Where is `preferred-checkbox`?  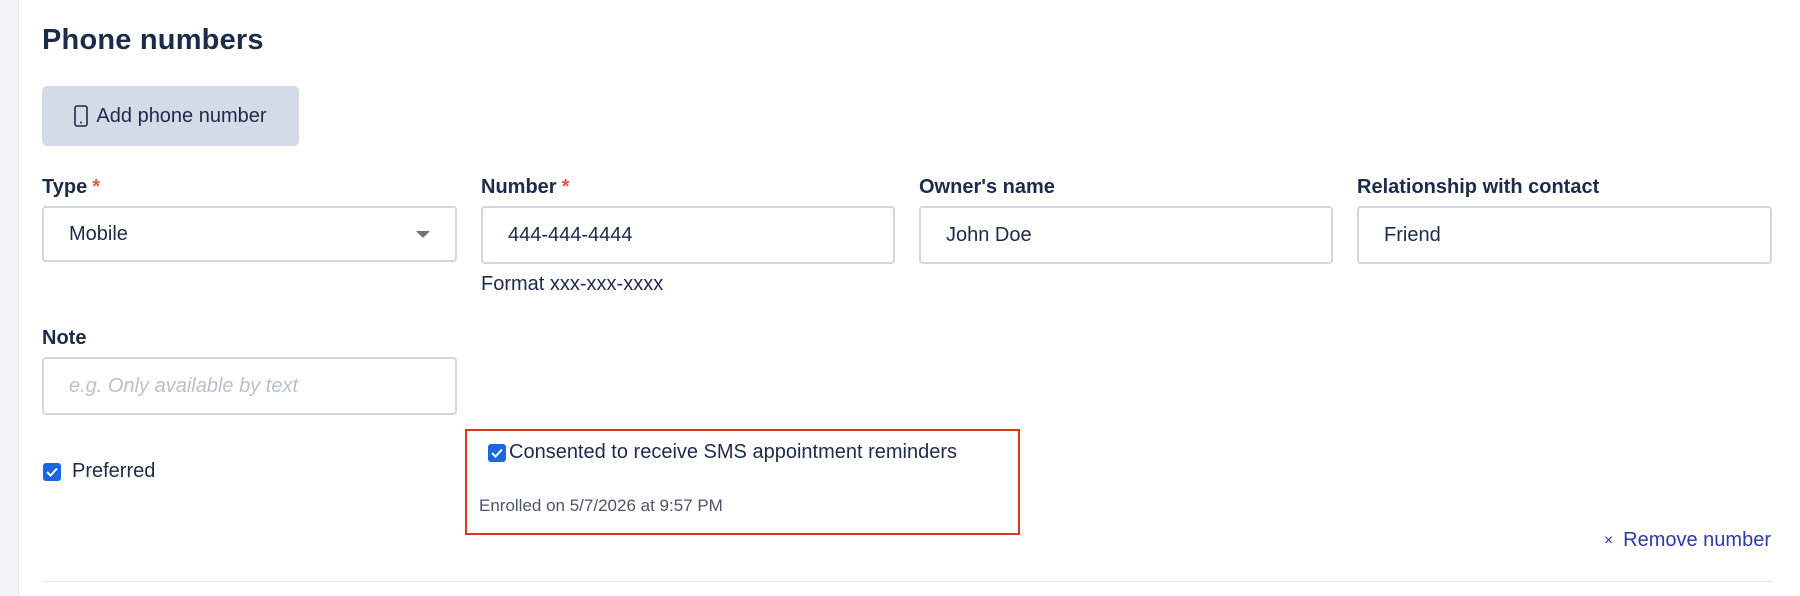 preferred-checkbox is located at coordinates (52, 472).